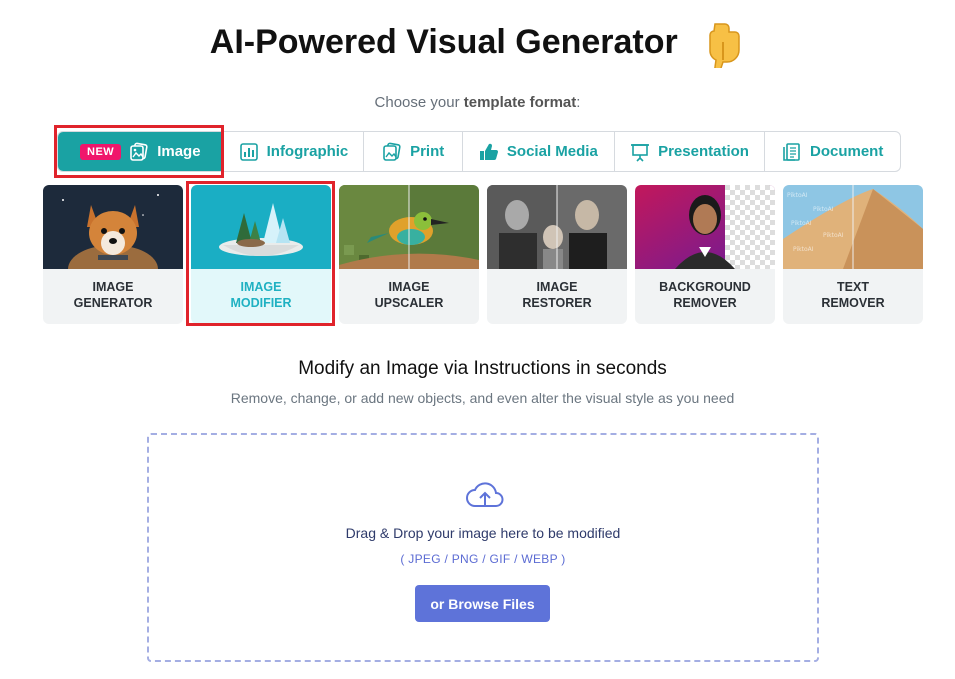 The height and width of the screenshot is (679, 955). I want to click on tab-print-label: Print, so click(427, 151).